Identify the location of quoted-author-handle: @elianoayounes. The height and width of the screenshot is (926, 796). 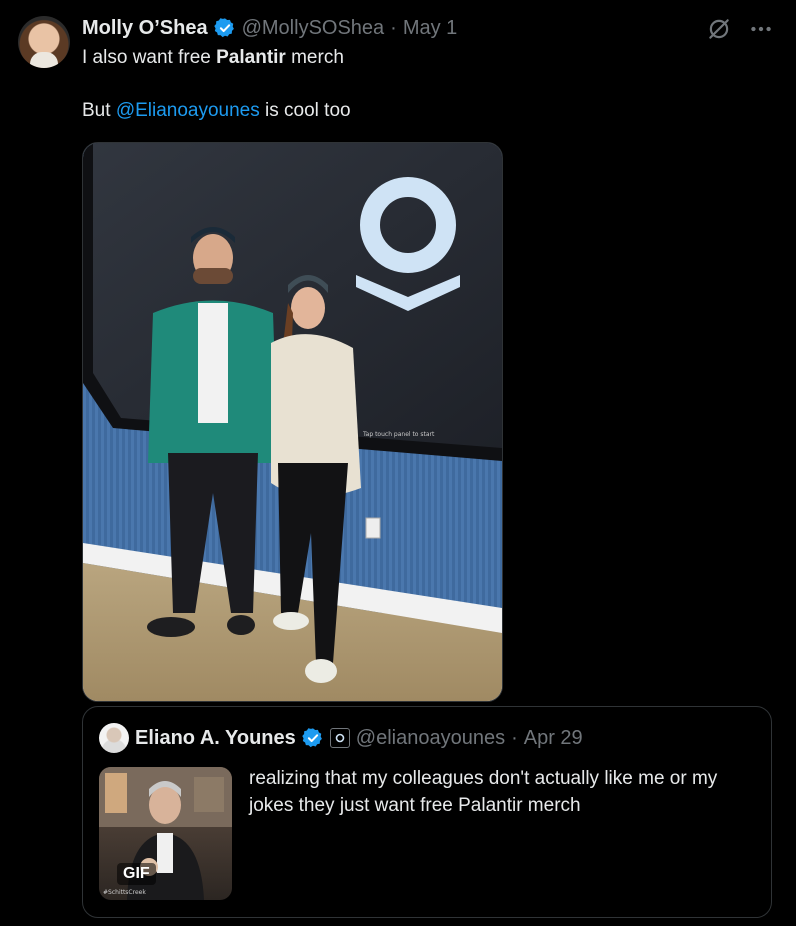
(430, 738).